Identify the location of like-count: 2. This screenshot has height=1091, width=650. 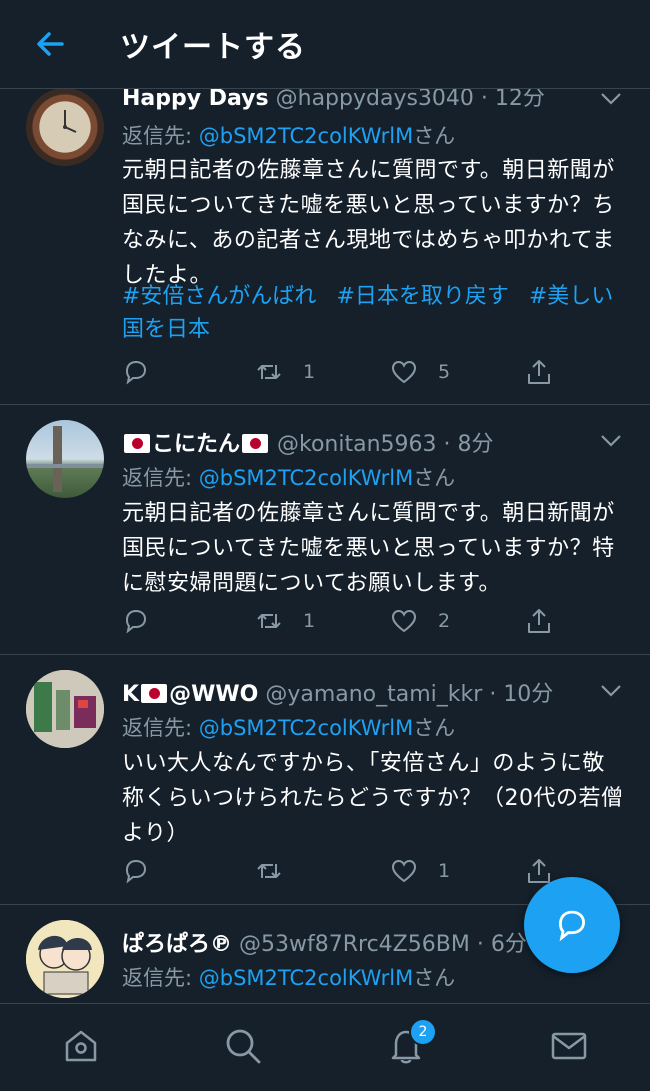
(444, 621).